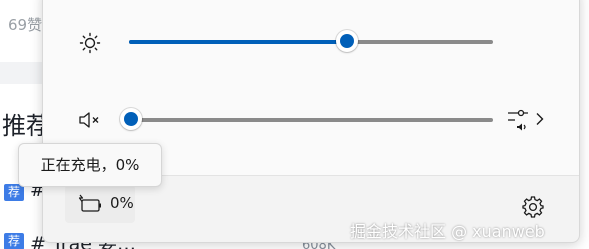 The width and height of the screenshot is (589, 249). What do you see at coordinates (540, 119) in the screenshot?
I see `chevron-right-icon` at bounding box center [540, 119].